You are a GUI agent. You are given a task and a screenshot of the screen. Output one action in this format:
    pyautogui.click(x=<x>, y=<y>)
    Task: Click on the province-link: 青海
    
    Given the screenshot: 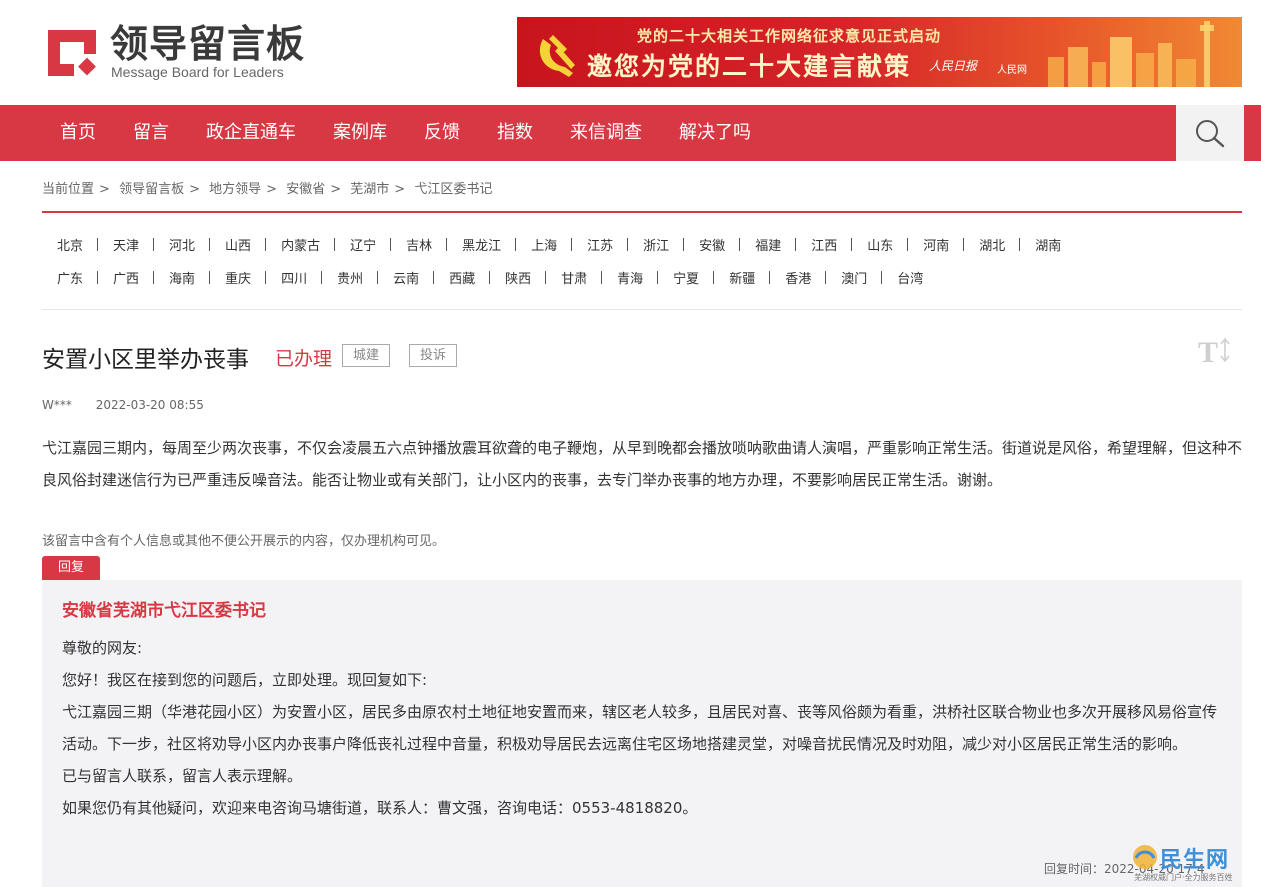 What is the action you would take?
    pyautogui.click(x=630, y=277)
    